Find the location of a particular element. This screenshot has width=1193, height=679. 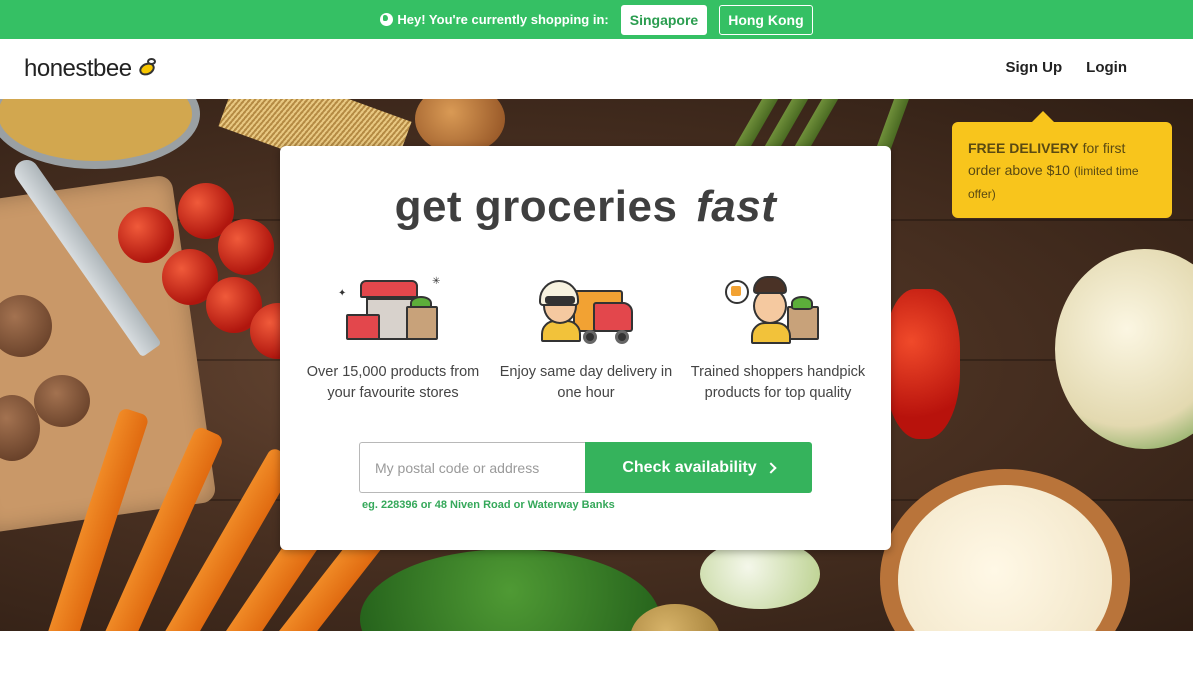

headline: get groceries fast is located at coordinates (585, 207).